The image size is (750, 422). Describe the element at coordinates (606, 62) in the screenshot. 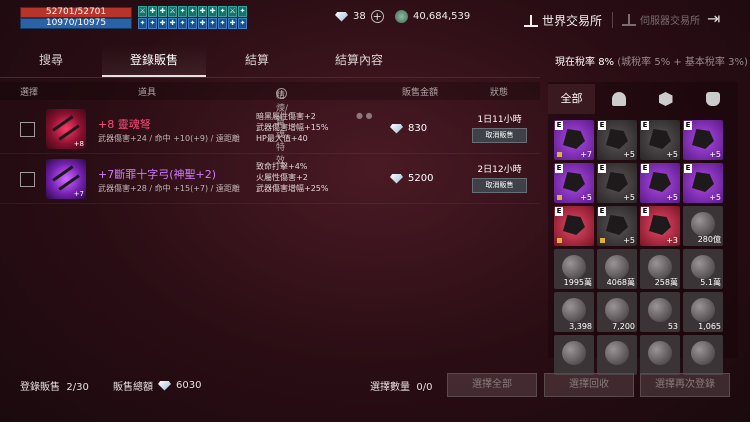

I see `tax-rate: 8%` at that location.